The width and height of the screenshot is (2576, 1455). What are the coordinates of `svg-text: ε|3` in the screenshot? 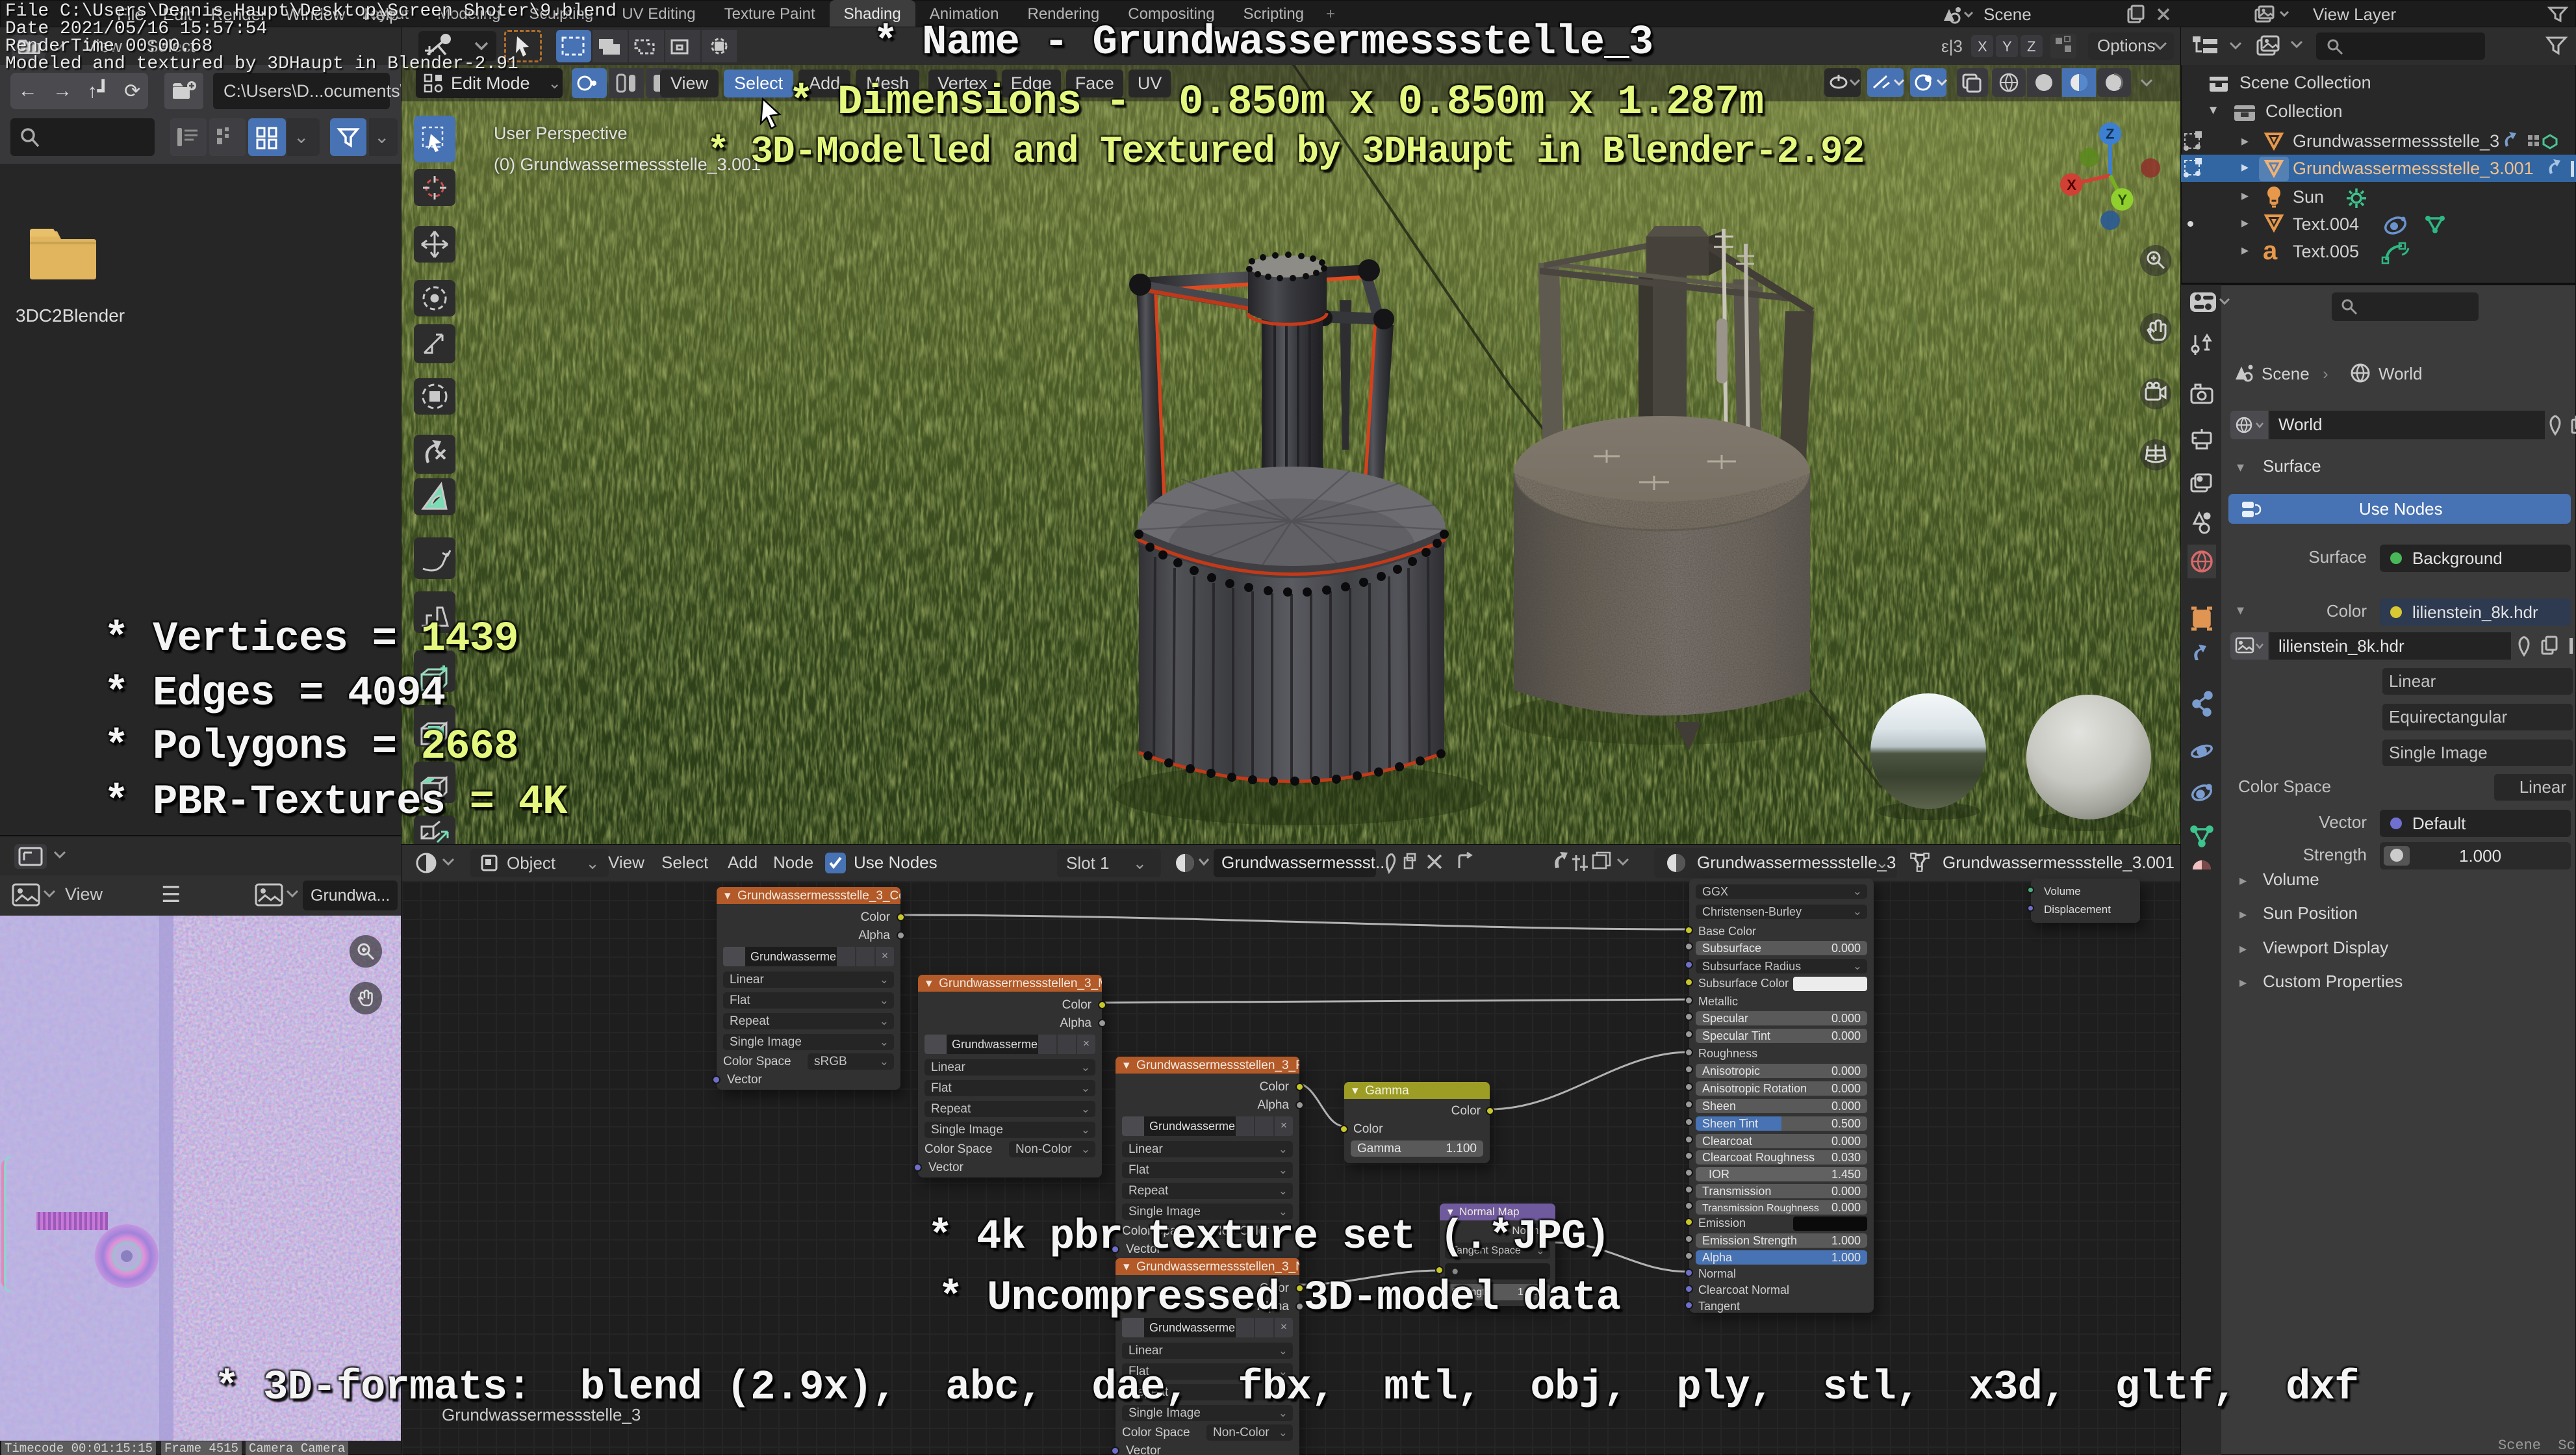 It's located at (1952, 46).